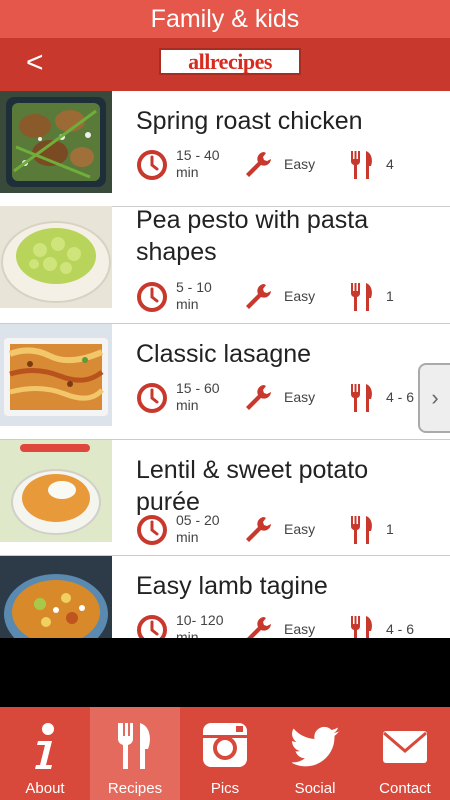 The image size is (450, 800). Describe the element at coordinates (405, 788) in the screenshot. I see `tab-label: Contact` at that location.